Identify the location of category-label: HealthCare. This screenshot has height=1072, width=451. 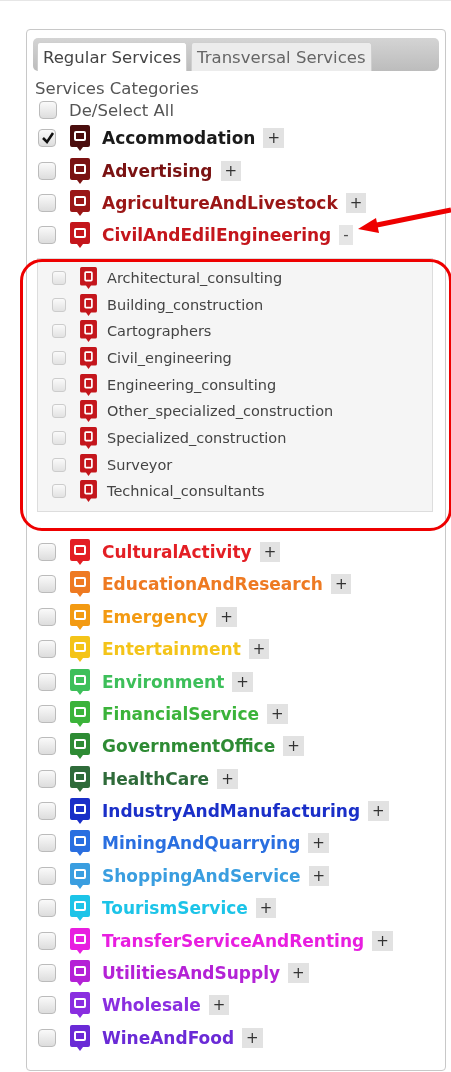
(156, 778).